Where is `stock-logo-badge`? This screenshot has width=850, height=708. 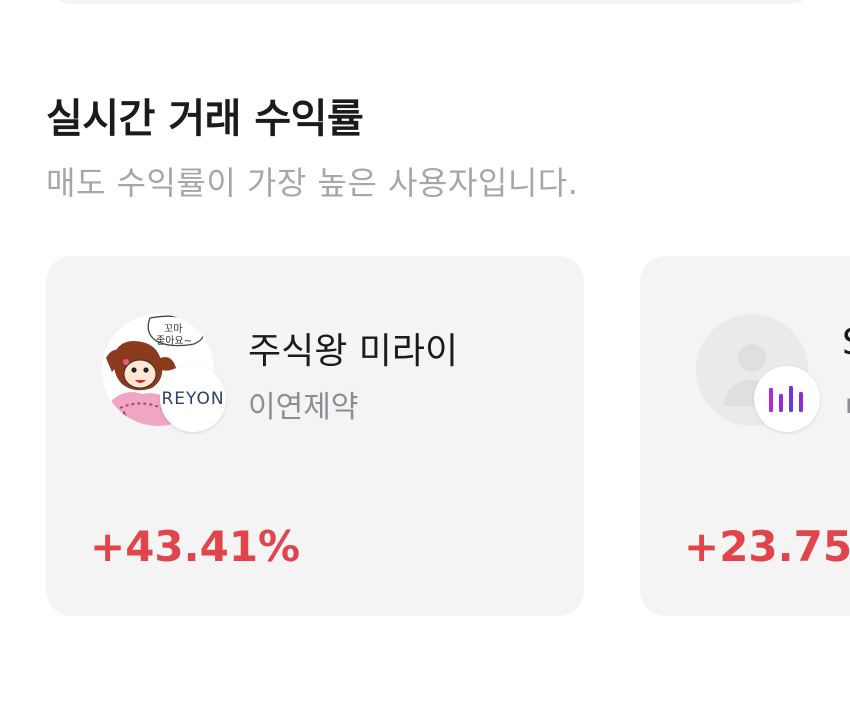
stock-logo-badge is located at coordinates (787, 399).